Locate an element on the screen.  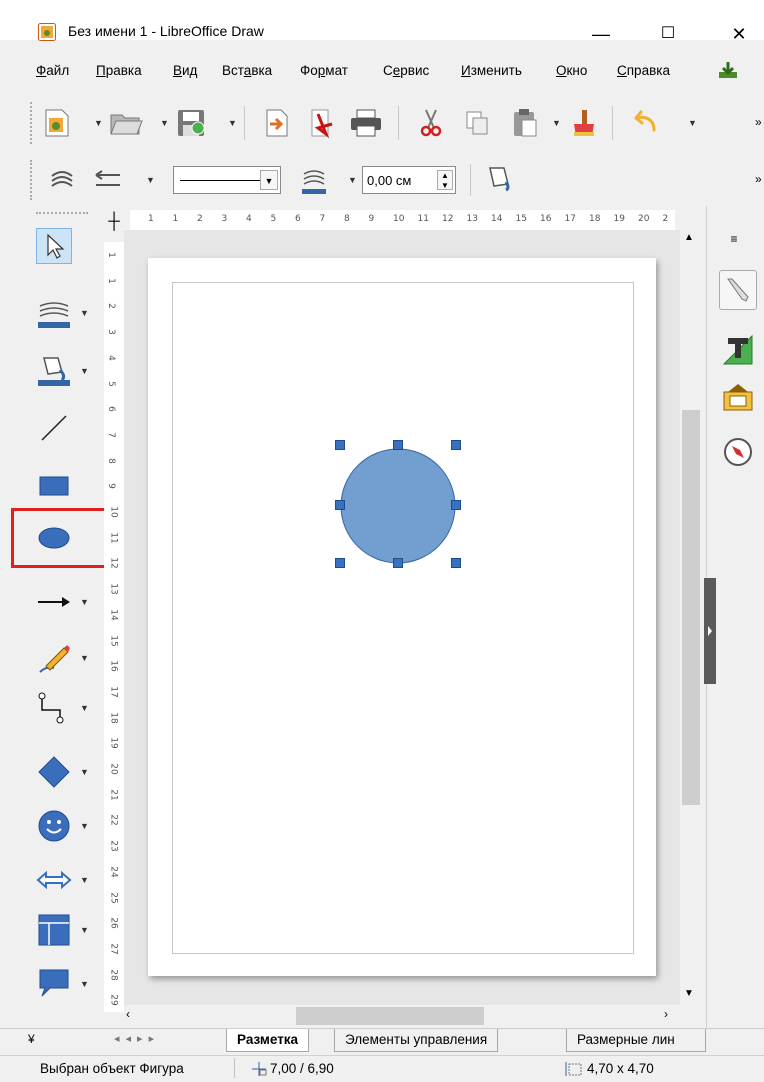
undo-dropdown-arrow: ▼ is located at coordinates (692, 123).